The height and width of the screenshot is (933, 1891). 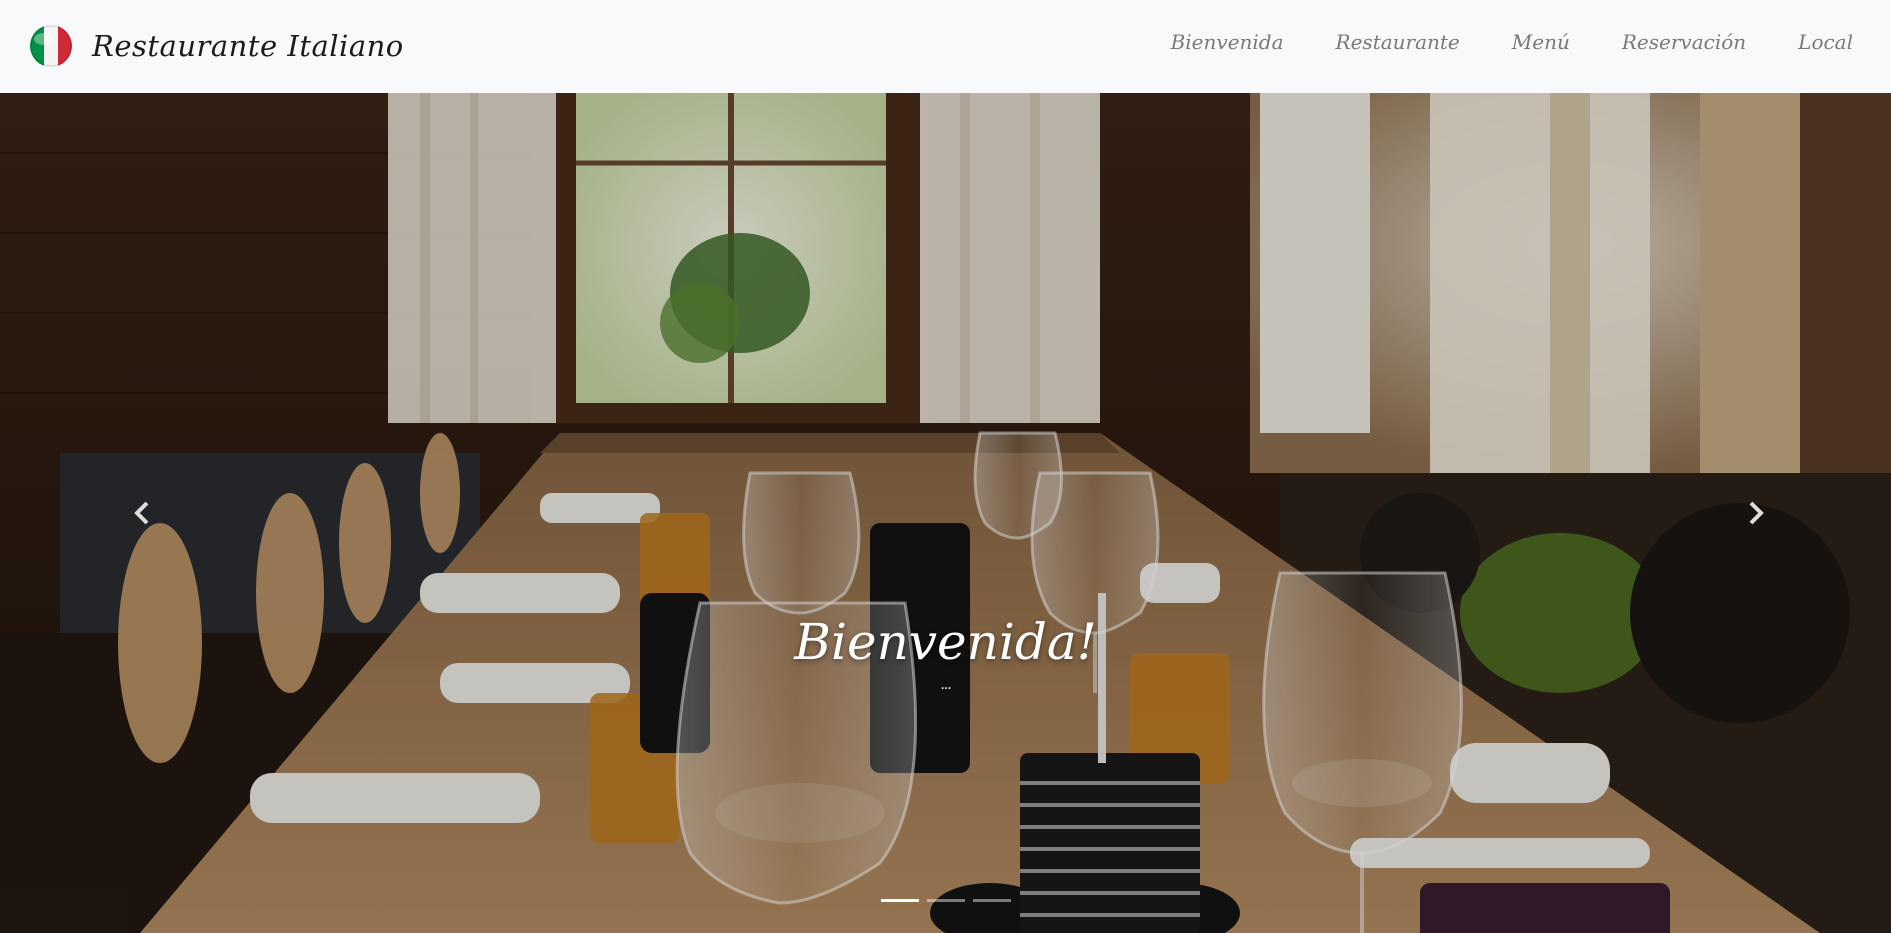 What do you see at coordinates (1227, 42) in the screenshot?
I see `nav-link-bienvenida: Bienvenida` at bounding box center [1227, 42].